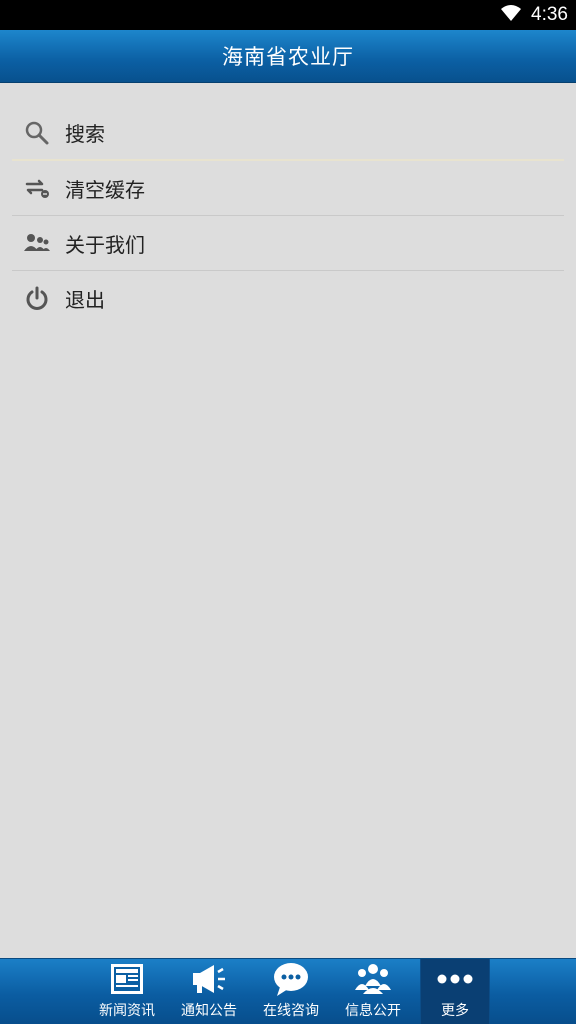 The image size is (576, 1024). I want to click on clear-cache-icon, so click(37, 188).